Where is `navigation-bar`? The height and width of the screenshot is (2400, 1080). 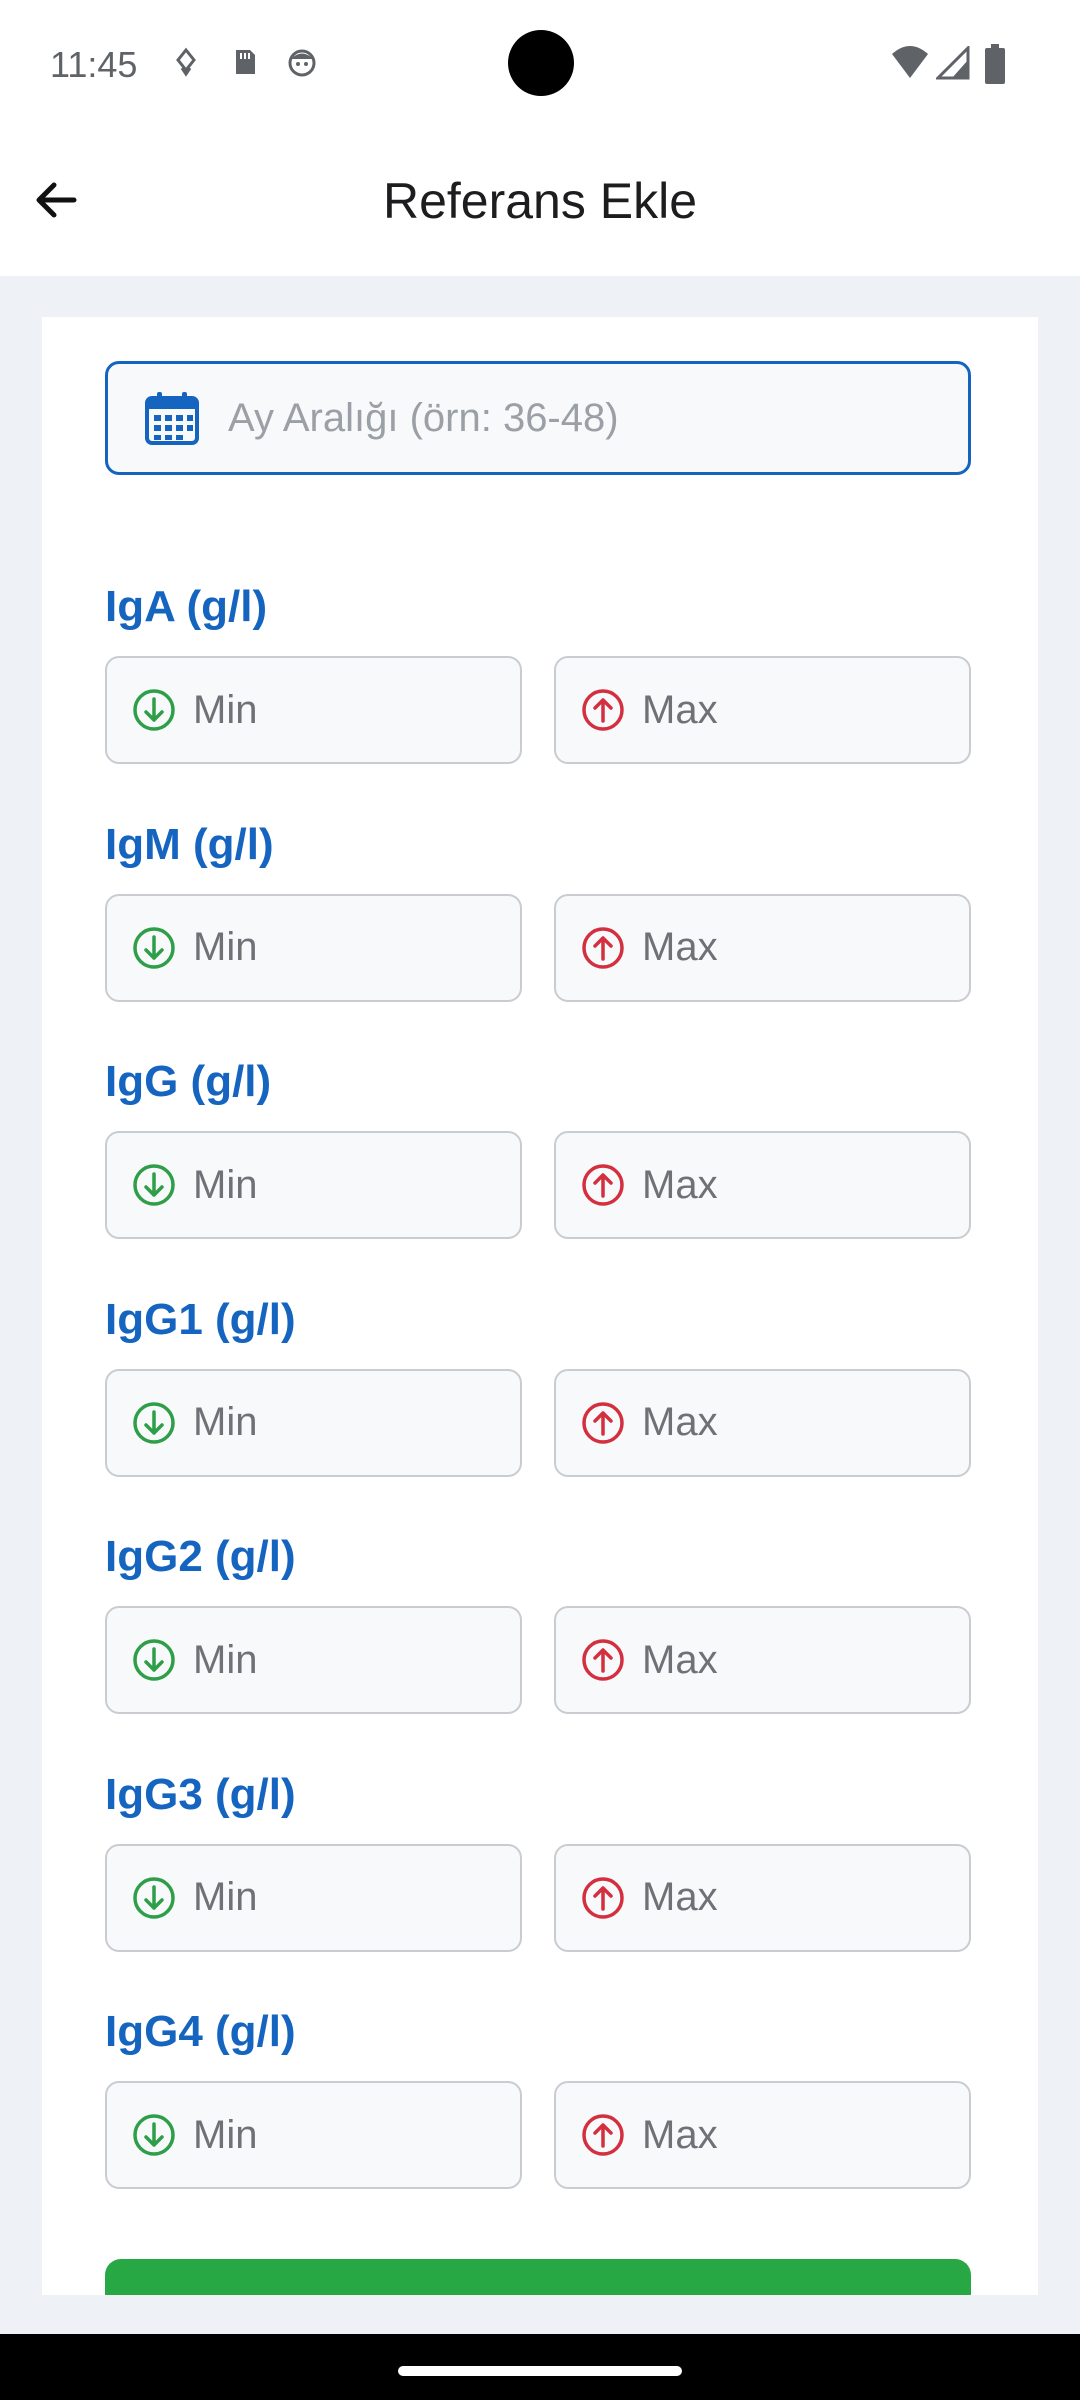
navigation-bar is located at coordinates (540, 2367).